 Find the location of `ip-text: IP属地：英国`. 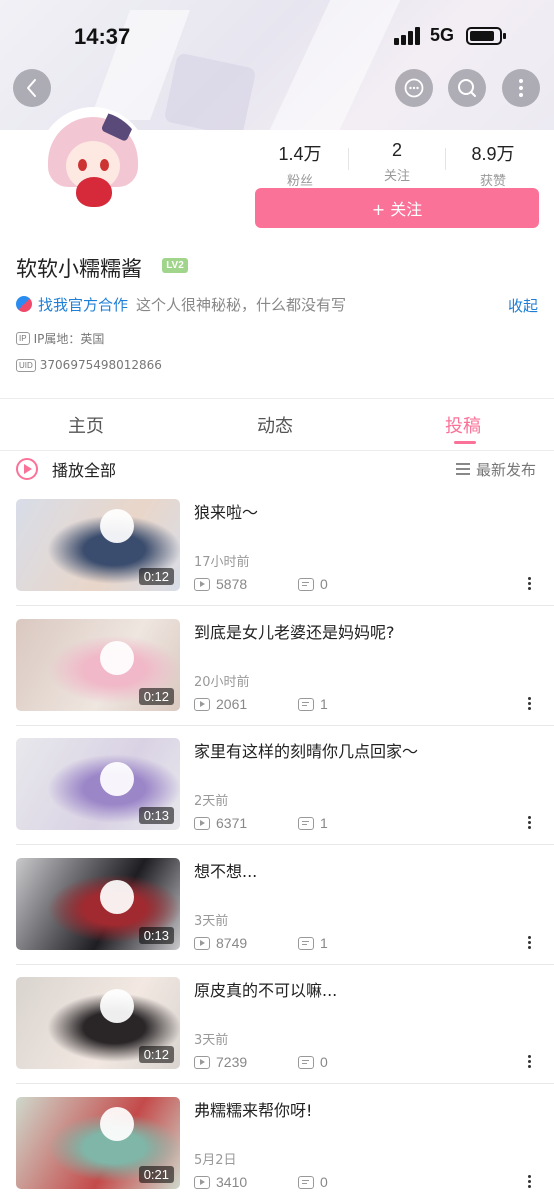

ip-text: IP属地：英国 is located at coordinates (69, 338).